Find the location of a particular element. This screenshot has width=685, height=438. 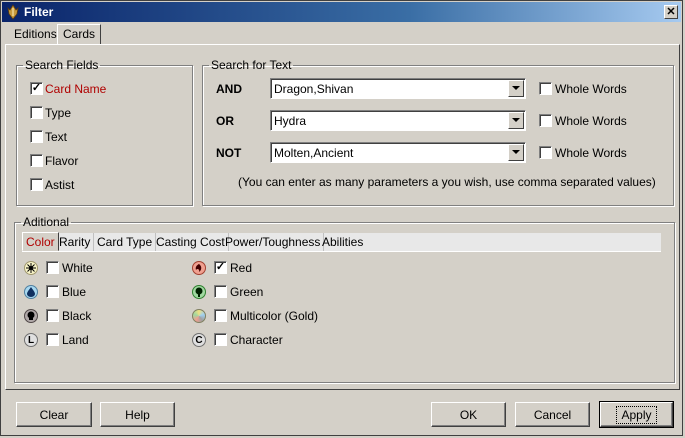

land-label: Land is located at coordinates (75, 340).